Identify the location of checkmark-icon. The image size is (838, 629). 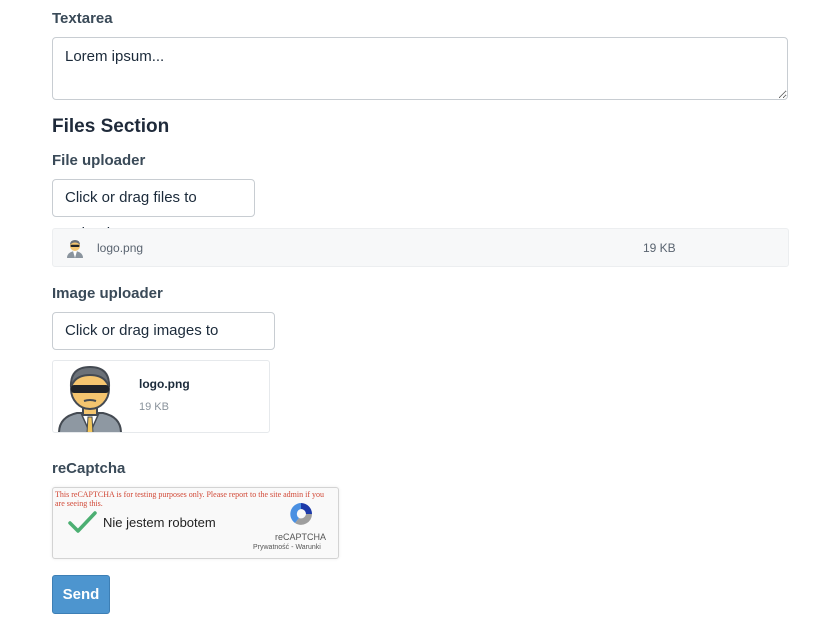
(82, 522).